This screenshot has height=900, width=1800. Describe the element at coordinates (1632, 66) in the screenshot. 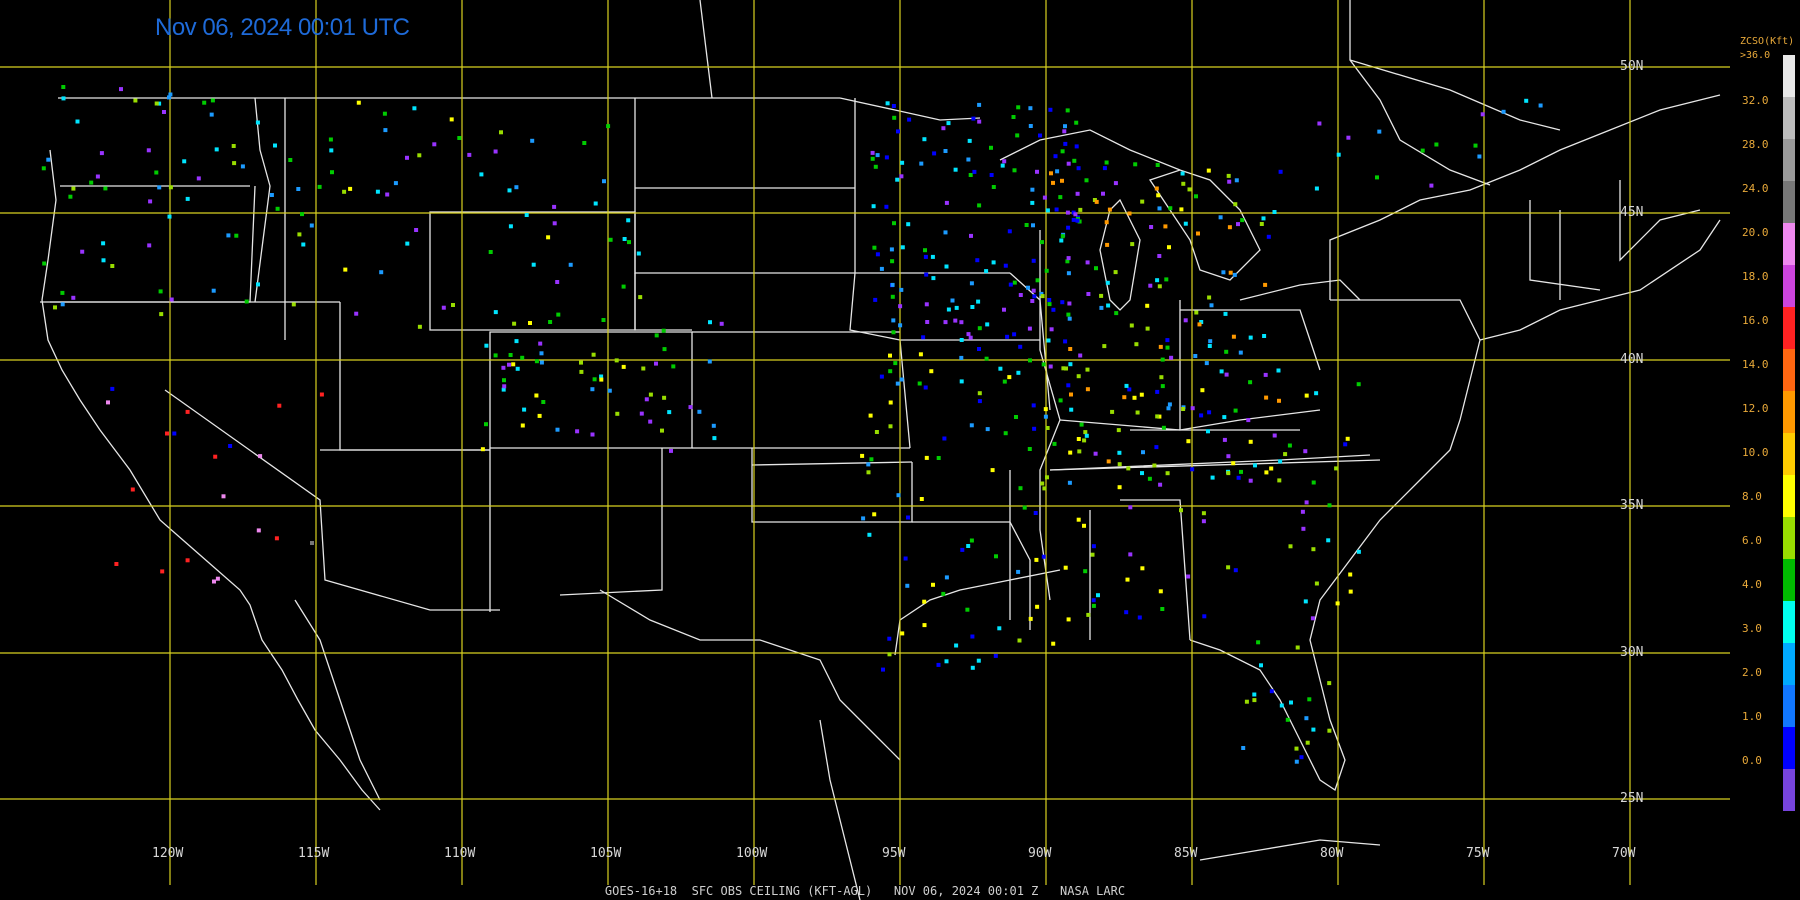

I see `lat-label: 50N` at that location.